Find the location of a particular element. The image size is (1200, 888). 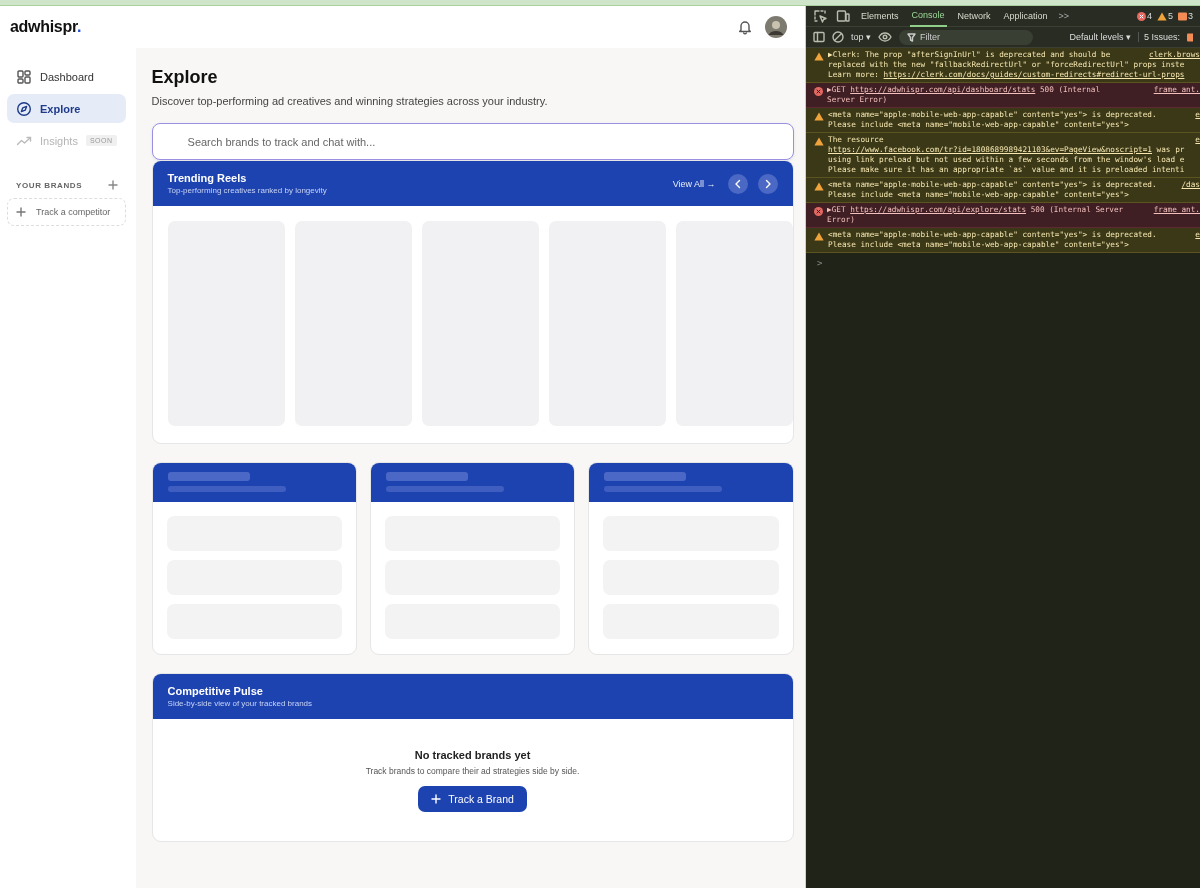

devtools-tab: Application is located at coordinates (1025, 16).